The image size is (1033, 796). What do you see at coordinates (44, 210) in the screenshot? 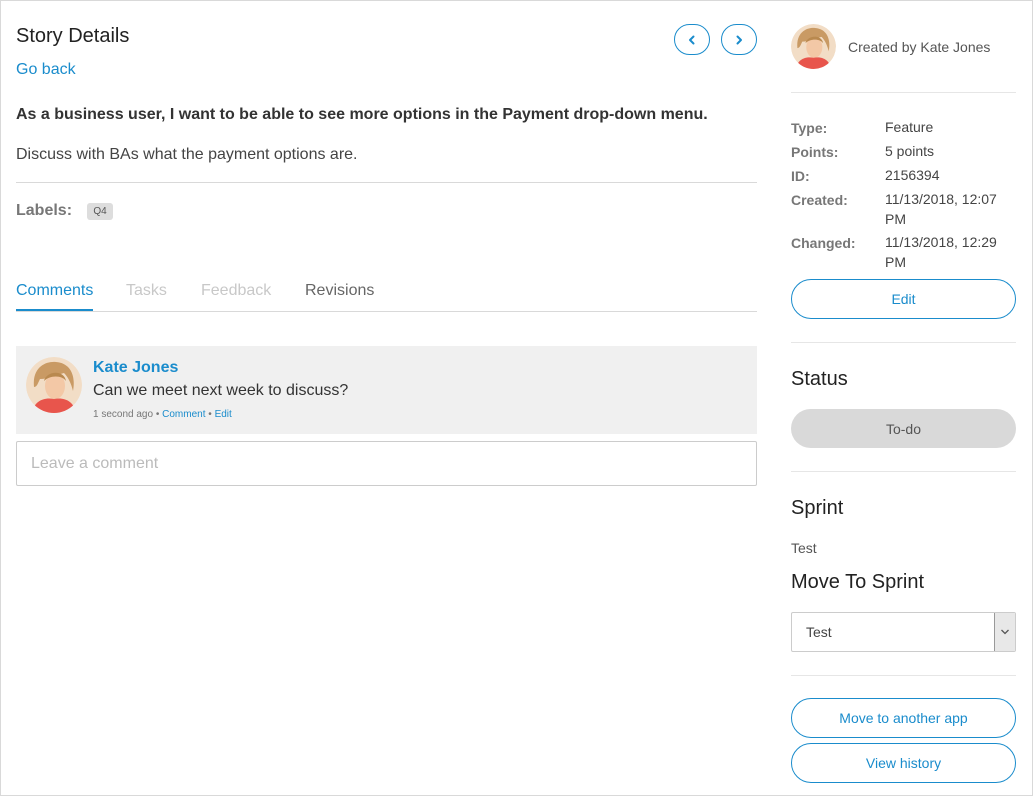
I see `labels-heading: Labels:` at bounding box center [44, 210].